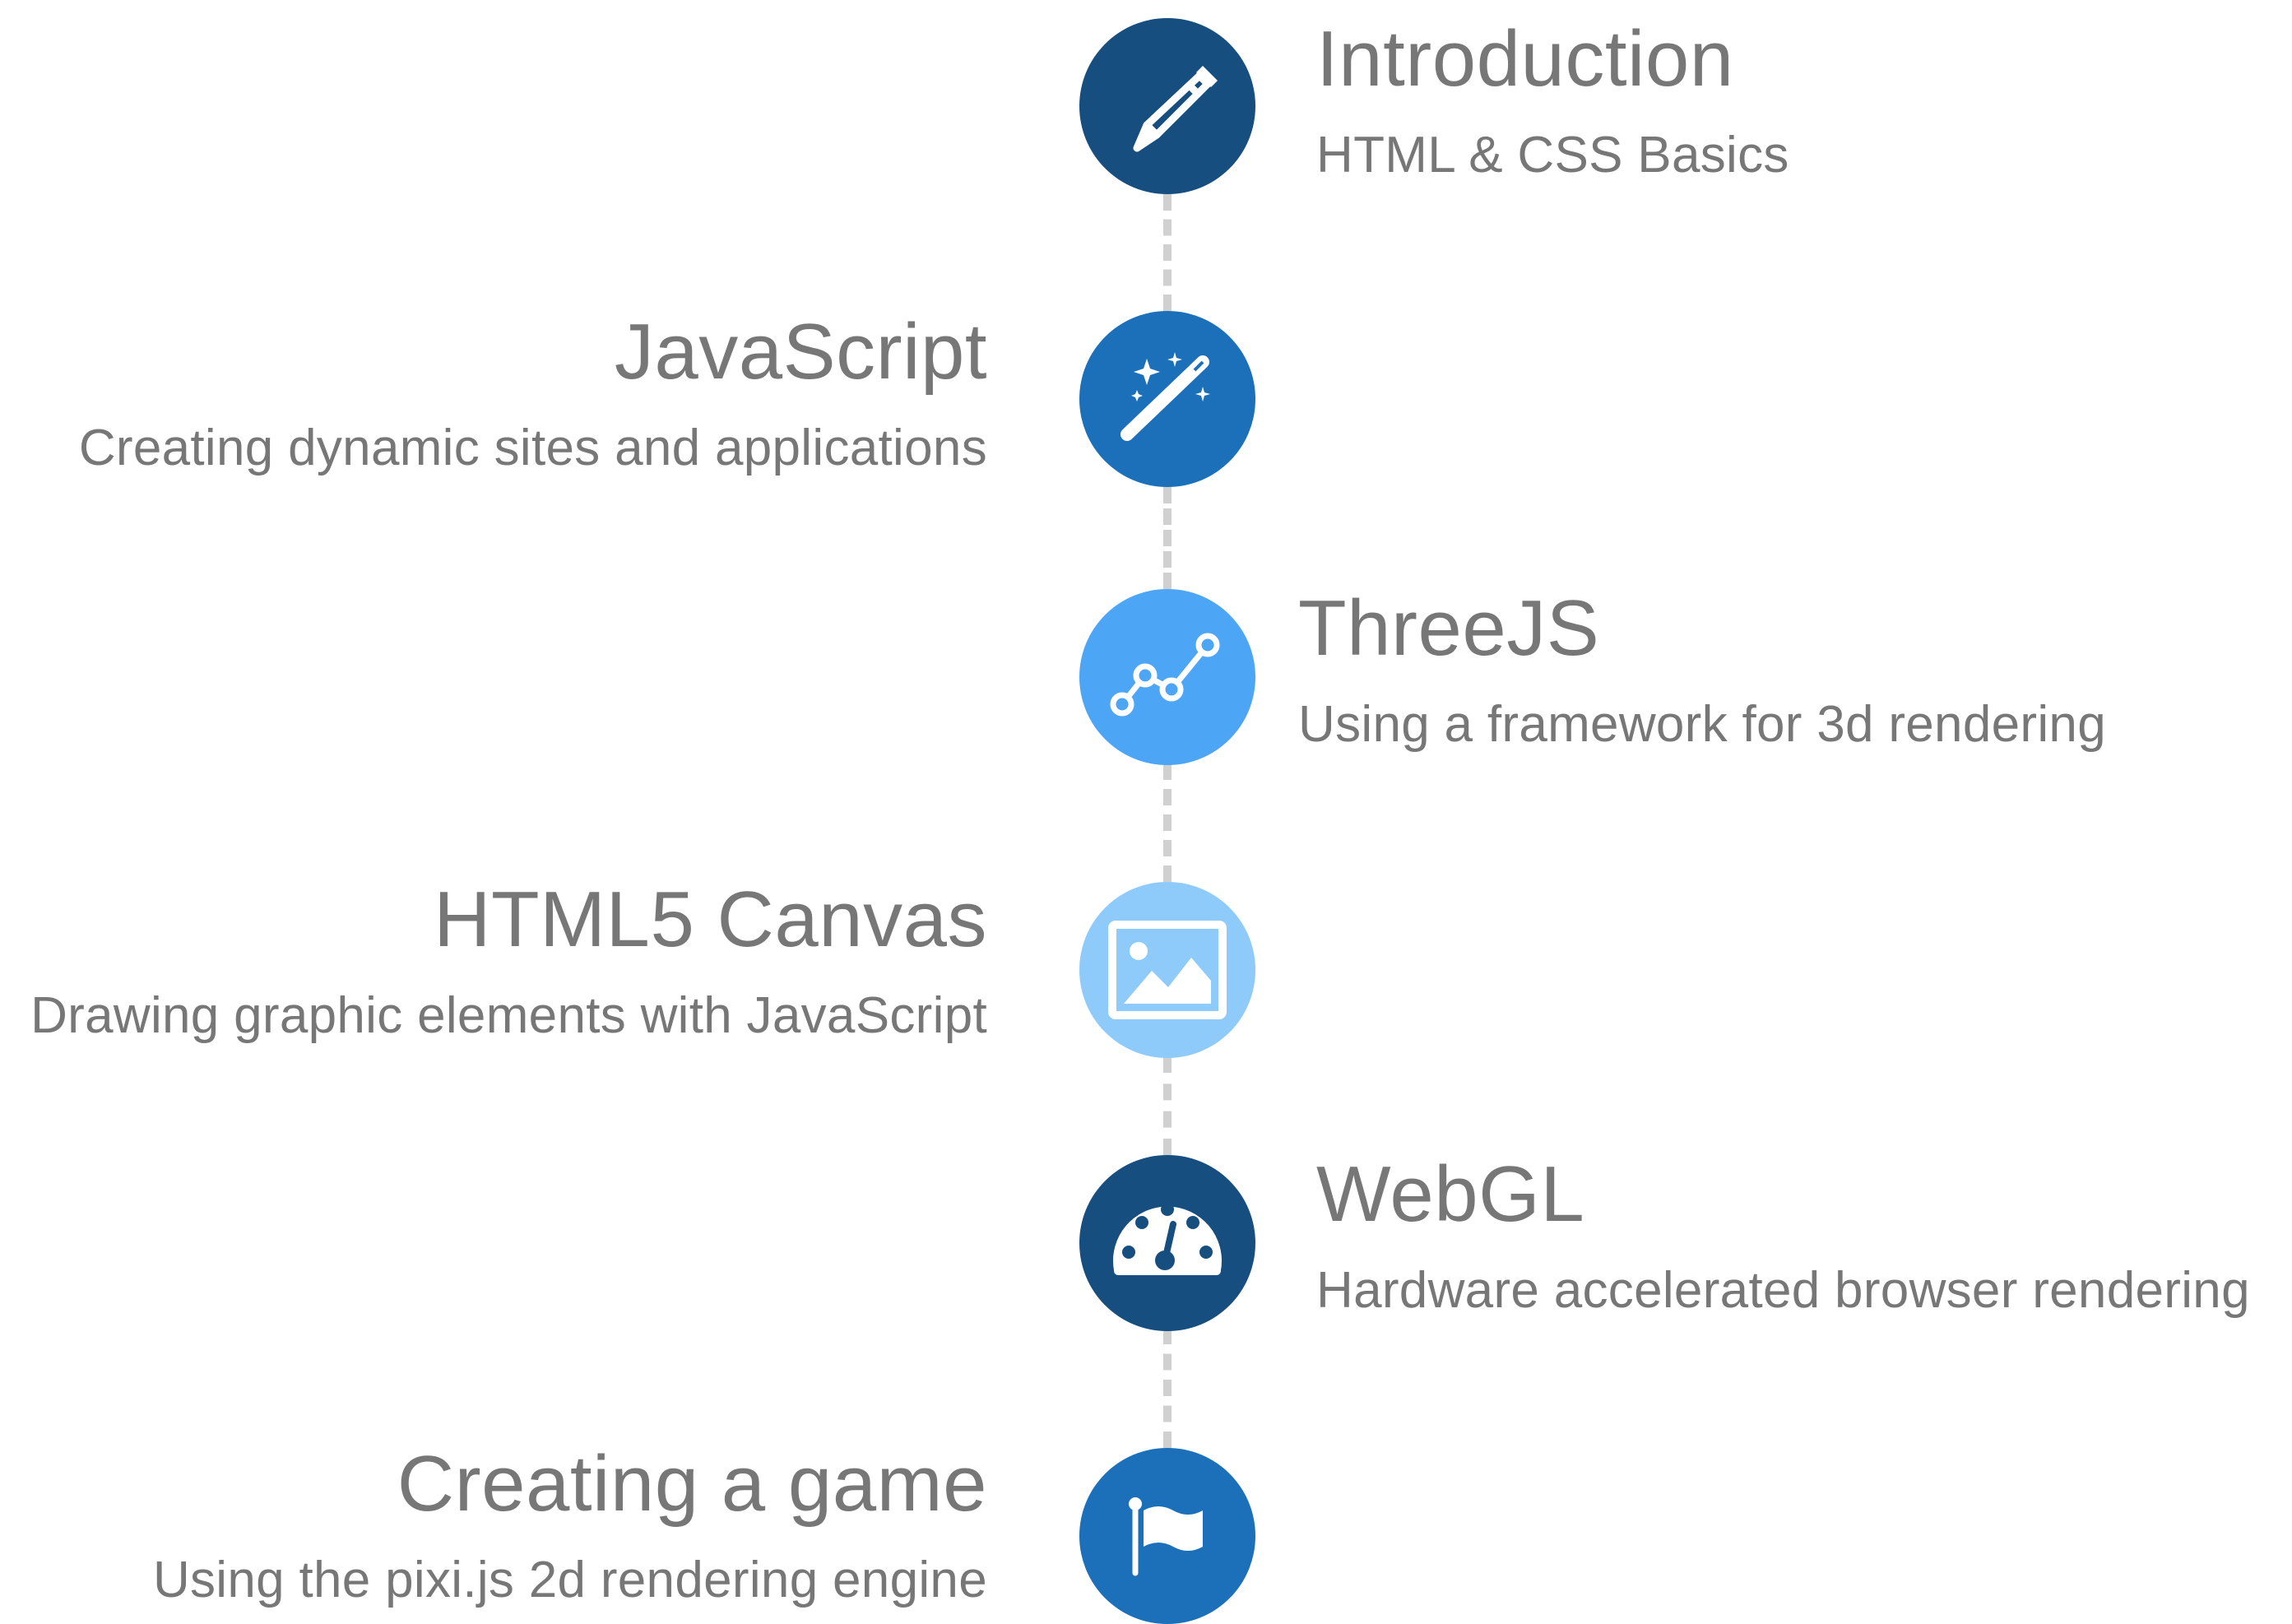 The width and height of the screenshot is (2292, 1624). Describe the element at coordinates (692, 1484) in the screenshot. I see `milestone-title: Creating a game` at that location.